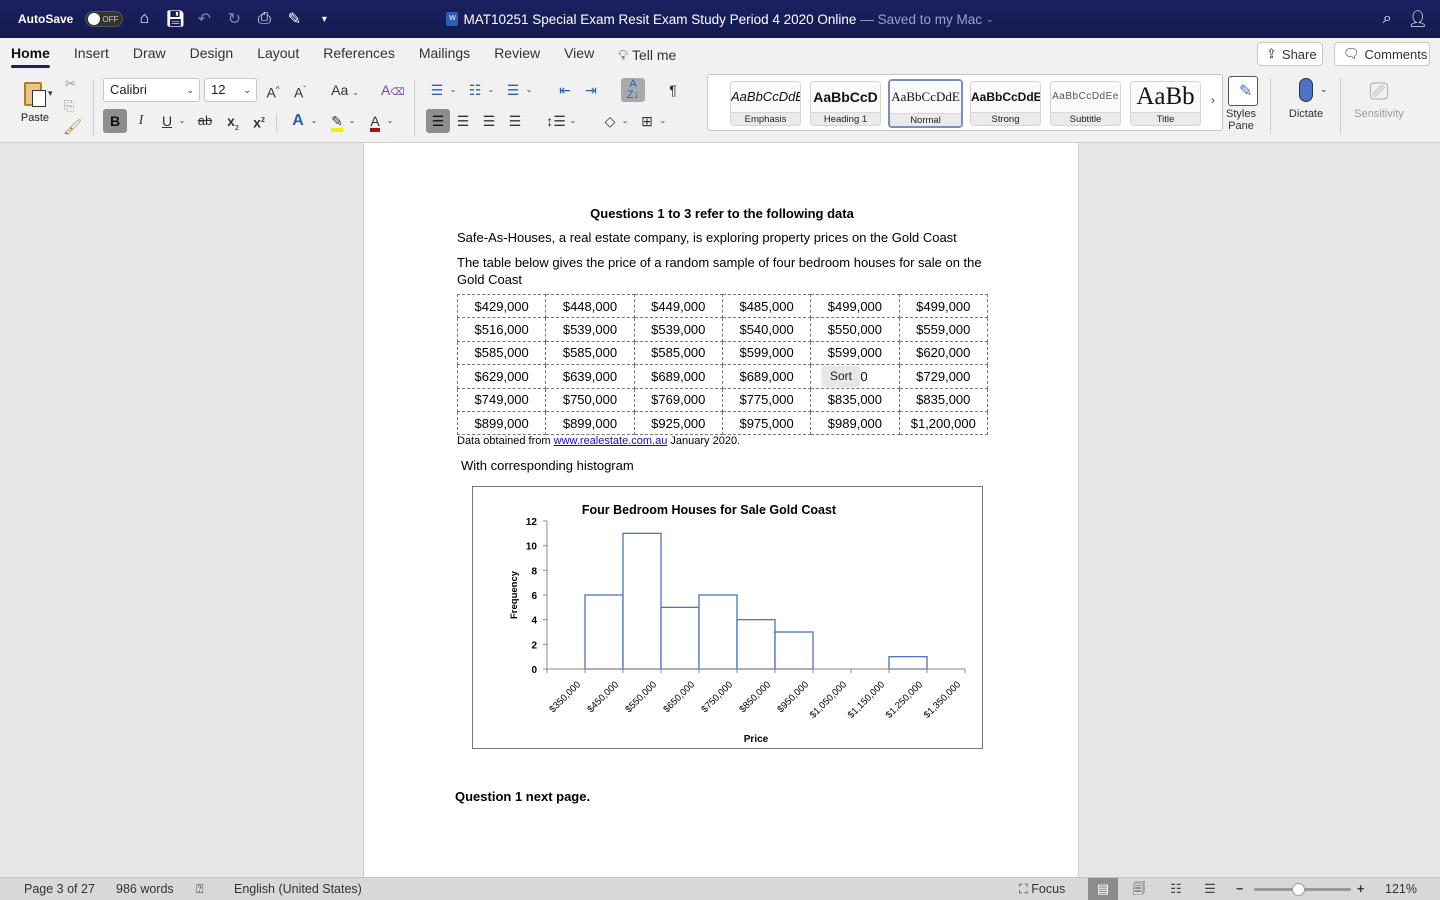 This screenshot has height=900, width=1440. Describe the element at coordinates (1085, 103) in the screenshot. I see `style-subtitle: AaBbCcDdEe Subtitle` at that location.